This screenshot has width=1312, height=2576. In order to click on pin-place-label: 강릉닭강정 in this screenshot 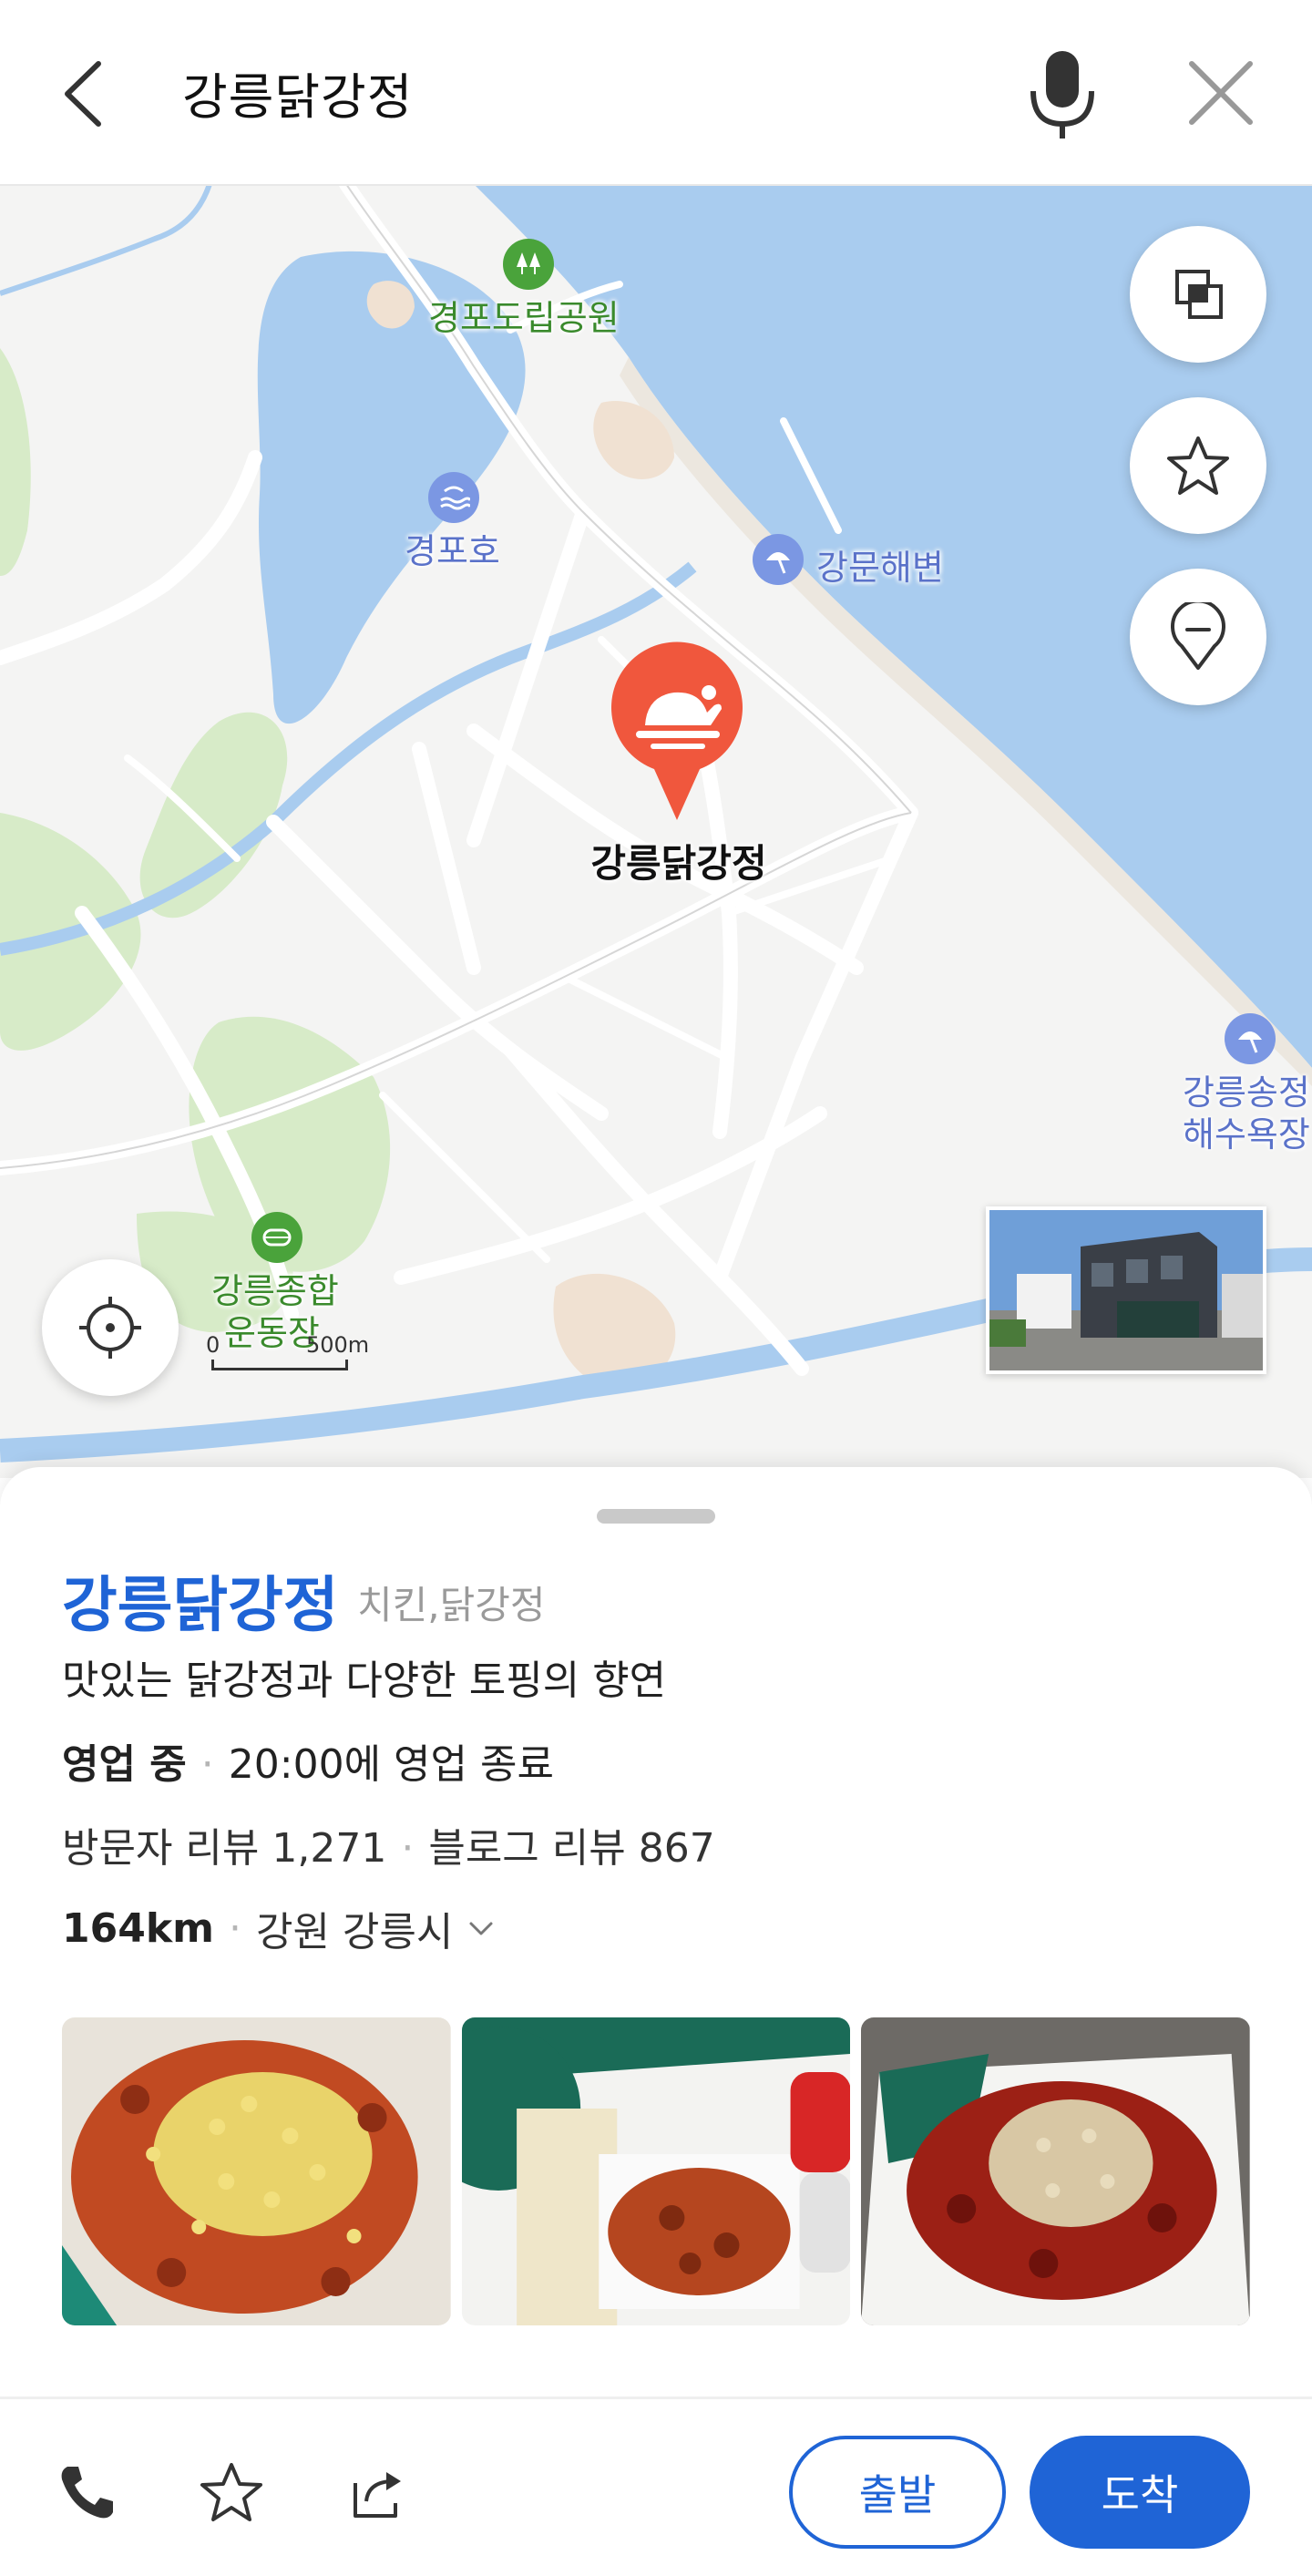, I will do `click(678, 860)`.